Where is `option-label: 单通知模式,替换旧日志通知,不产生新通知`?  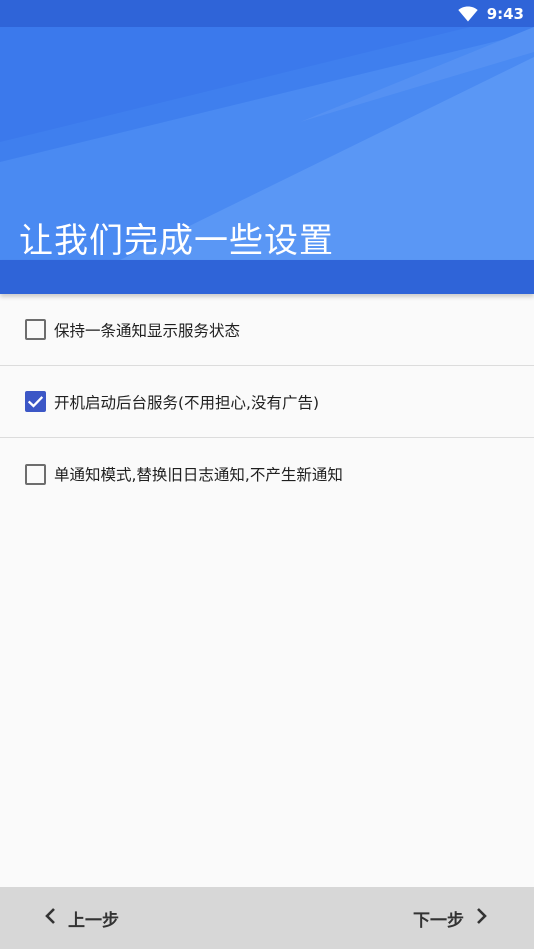 option-label: 单通知模式,替换旧日志通知,不产生新通知 is located at coordinates (198, 475).